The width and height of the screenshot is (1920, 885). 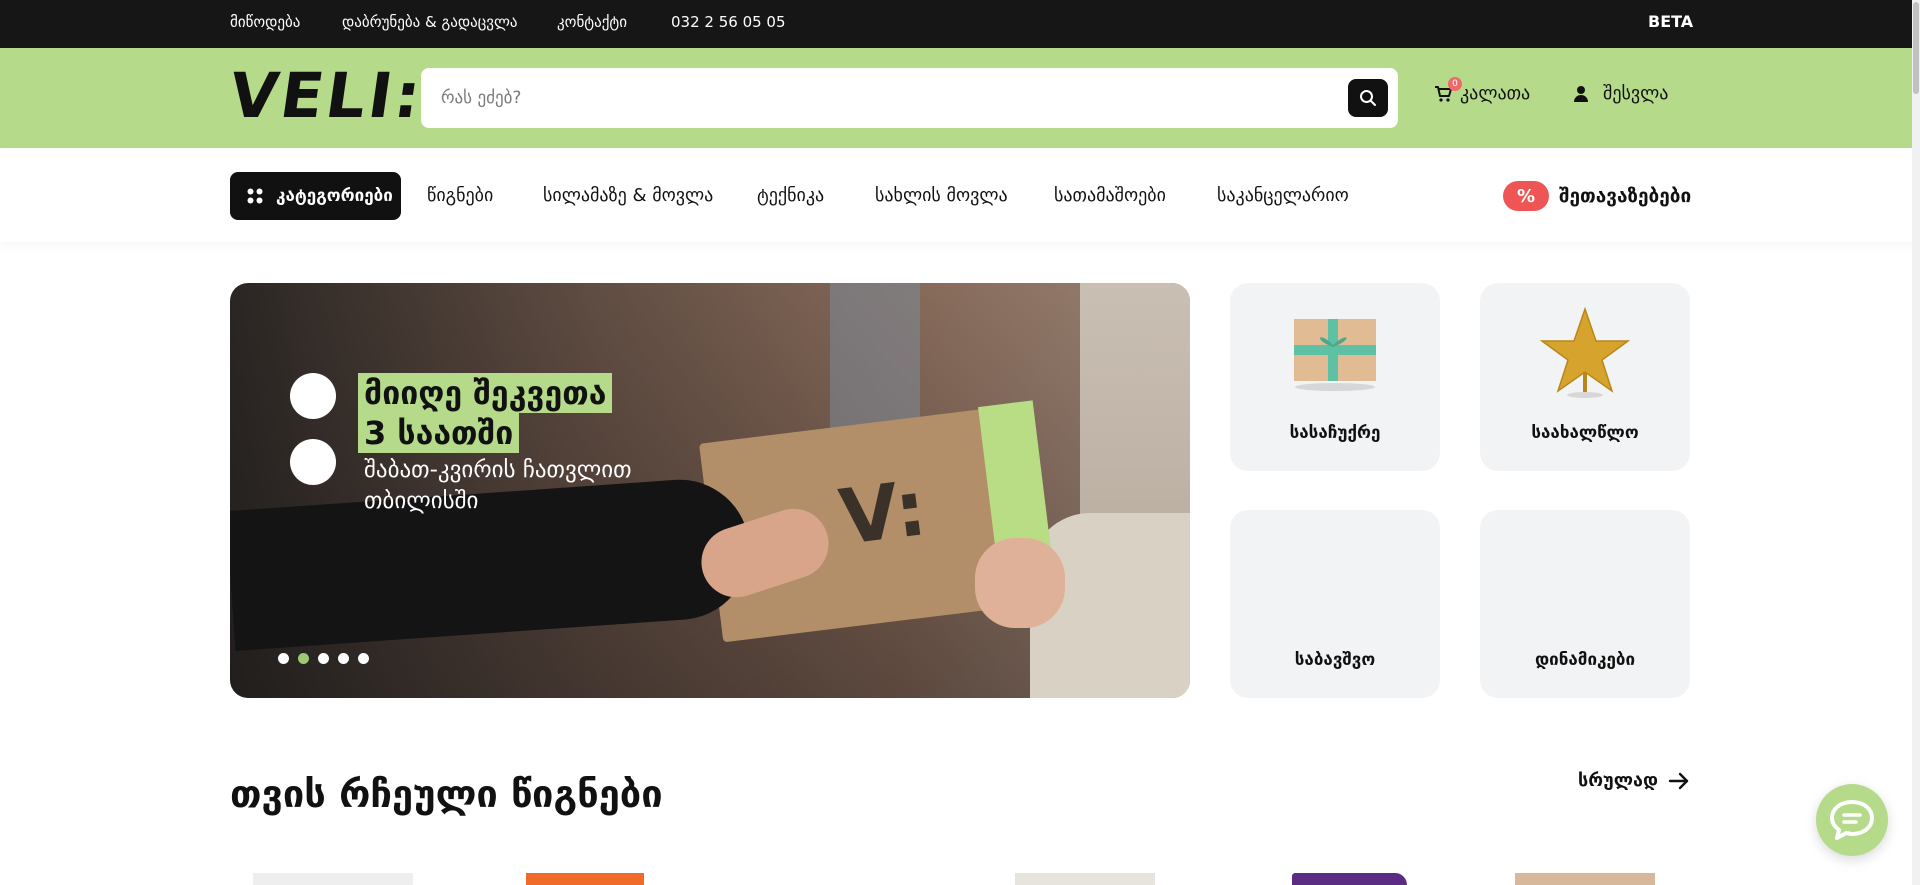 I want to click on nav-item-books: წიგნები, so click(x=460, y=195).